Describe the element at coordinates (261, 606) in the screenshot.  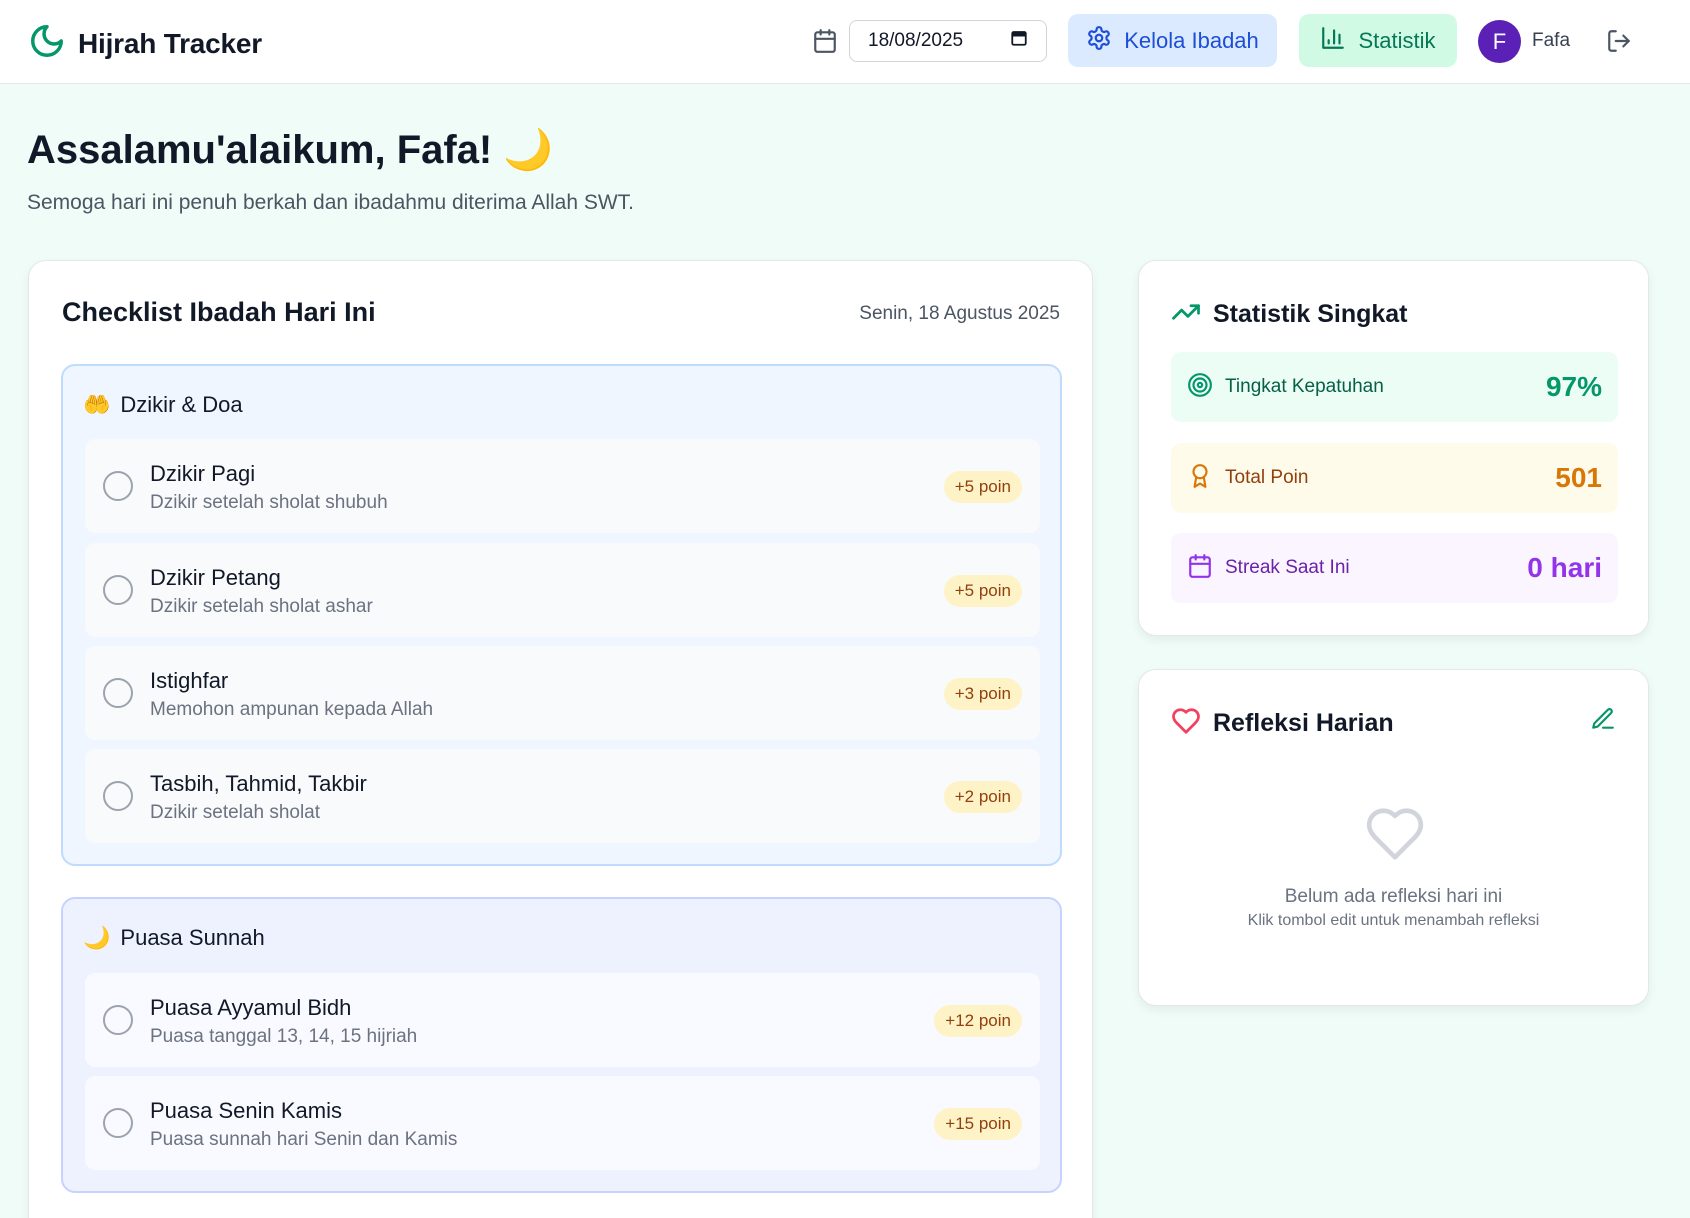
I see `item-description: Dzikir setelah sholat ashar` at that location.